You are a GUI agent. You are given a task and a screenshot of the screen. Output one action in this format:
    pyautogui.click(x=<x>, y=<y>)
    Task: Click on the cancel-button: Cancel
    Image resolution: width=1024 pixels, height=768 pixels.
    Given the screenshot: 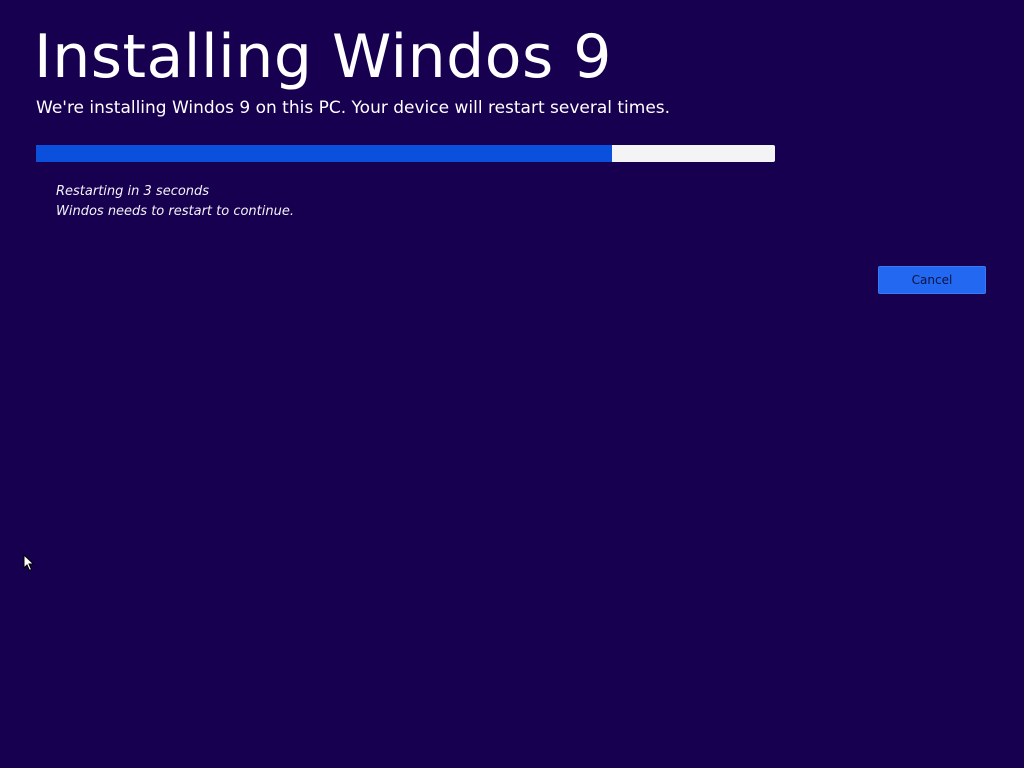 What is the action you would take?
    pyautogui.click(x=932, y=280)
    